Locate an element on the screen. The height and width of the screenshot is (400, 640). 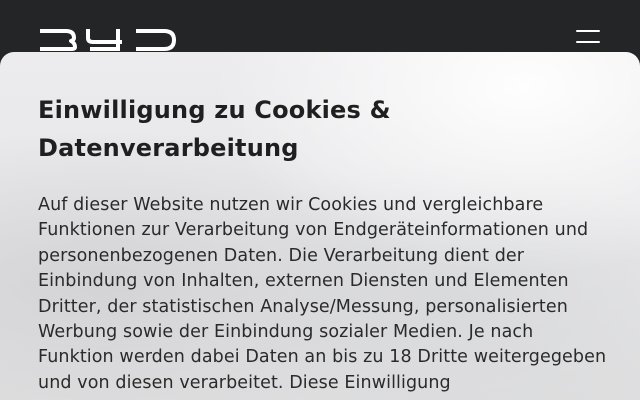
hamburger-menu-button is located at coordinates (588, 42).